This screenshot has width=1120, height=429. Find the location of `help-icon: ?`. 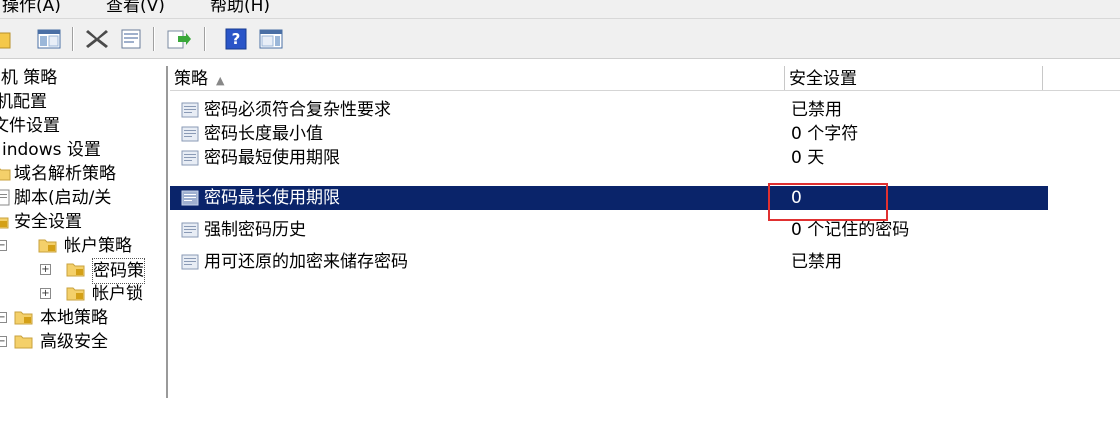

help-icon: ? is located at coordinates (237, 39).